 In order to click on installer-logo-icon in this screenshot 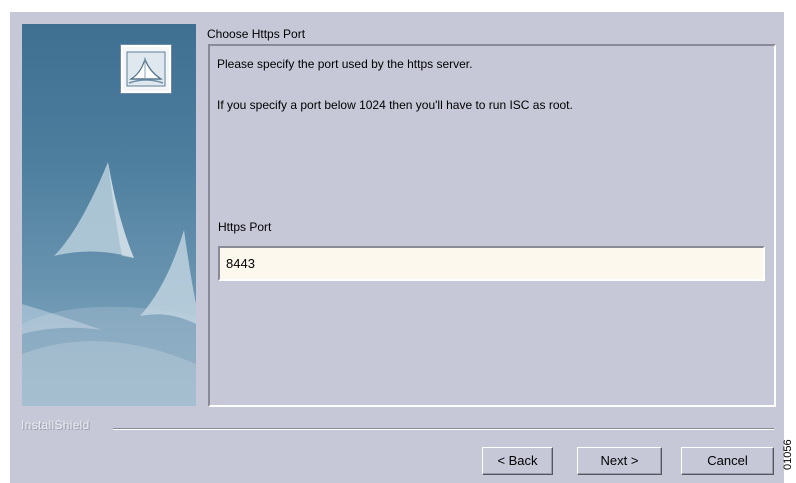, I will do `click(146, 69)`.